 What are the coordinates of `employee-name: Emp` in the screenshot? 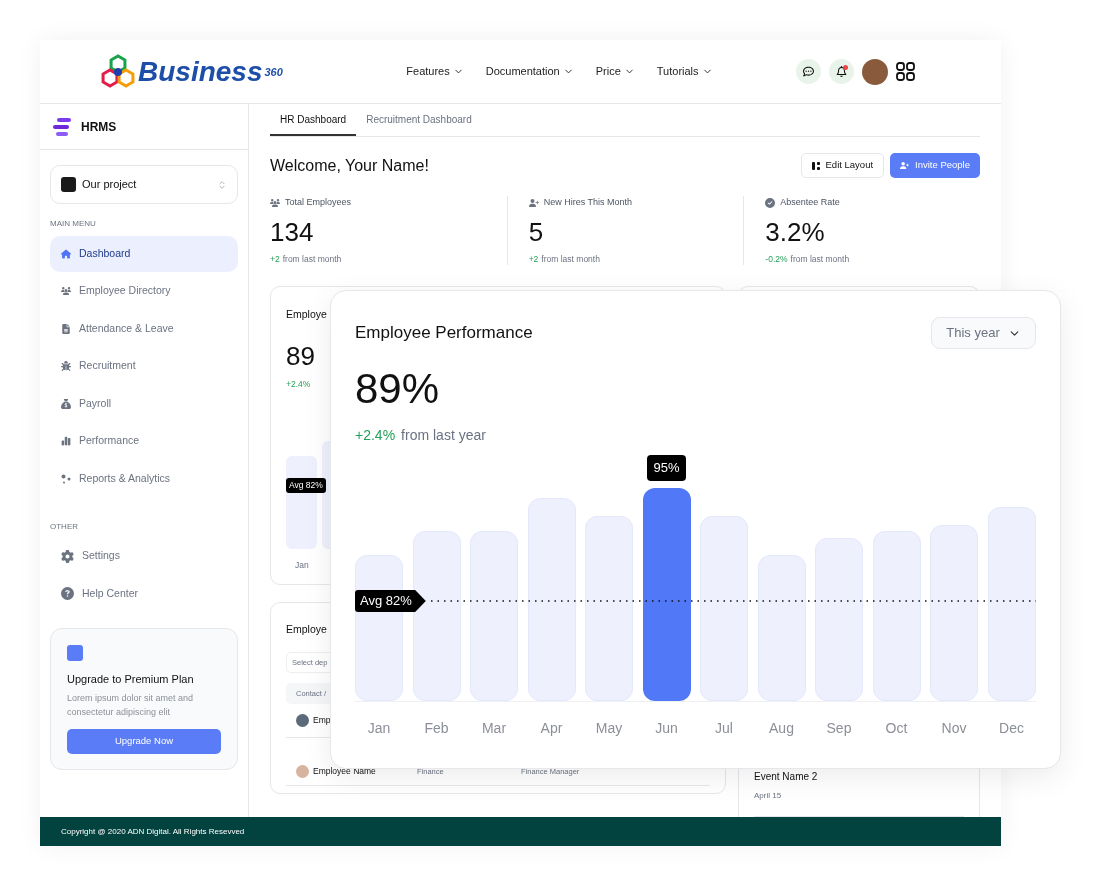 It's located at (322, 720).